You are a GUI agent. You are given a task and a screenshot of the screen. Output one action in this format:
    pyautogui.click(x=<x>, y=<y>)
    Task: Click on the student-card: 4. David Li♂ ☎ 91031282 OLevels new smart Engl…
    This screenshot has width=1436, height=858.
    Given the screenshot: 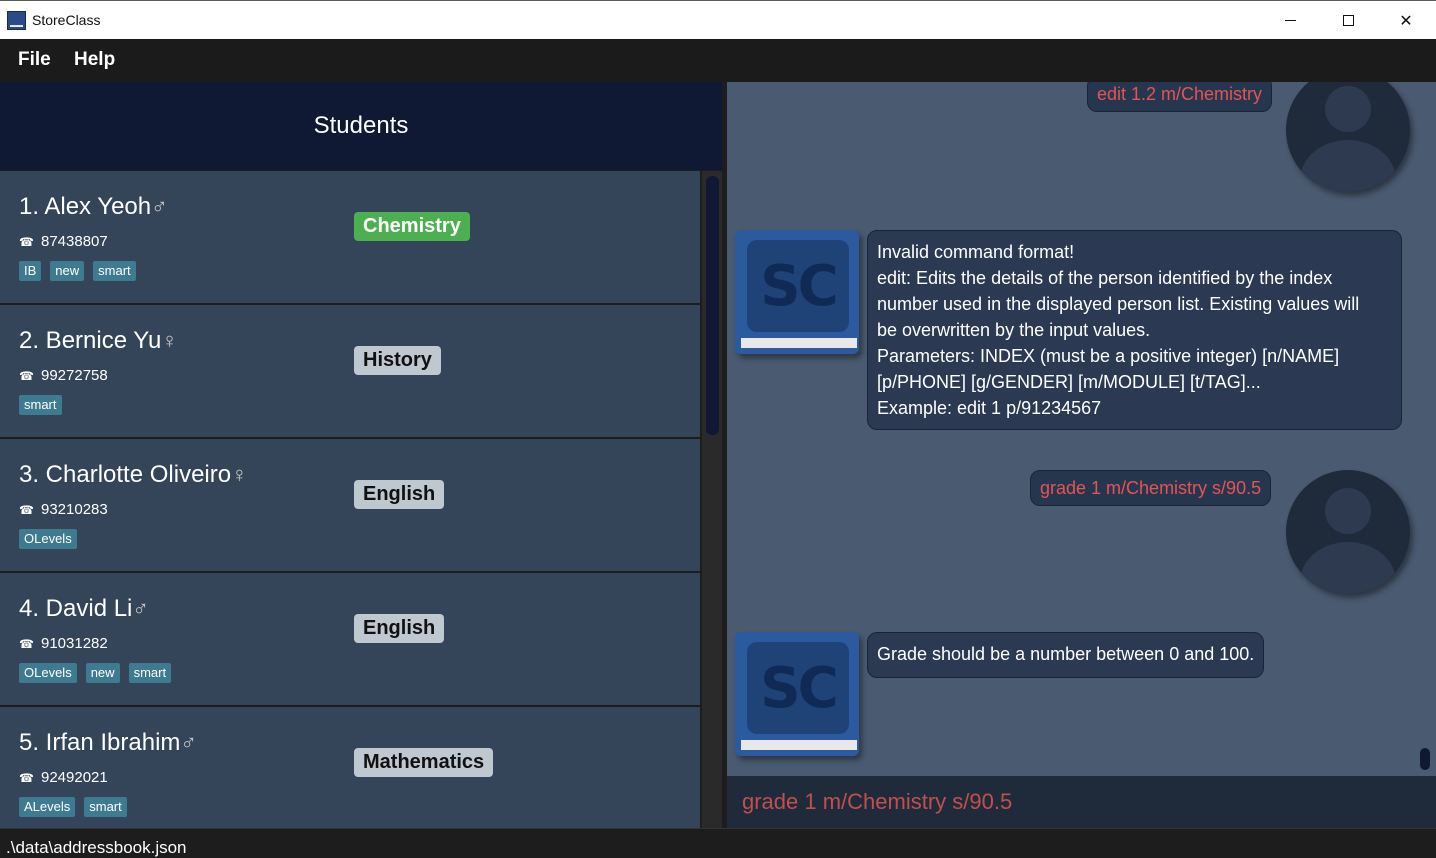 What is the action you would take?
    pyautogui.click(x=350, y=639)
    